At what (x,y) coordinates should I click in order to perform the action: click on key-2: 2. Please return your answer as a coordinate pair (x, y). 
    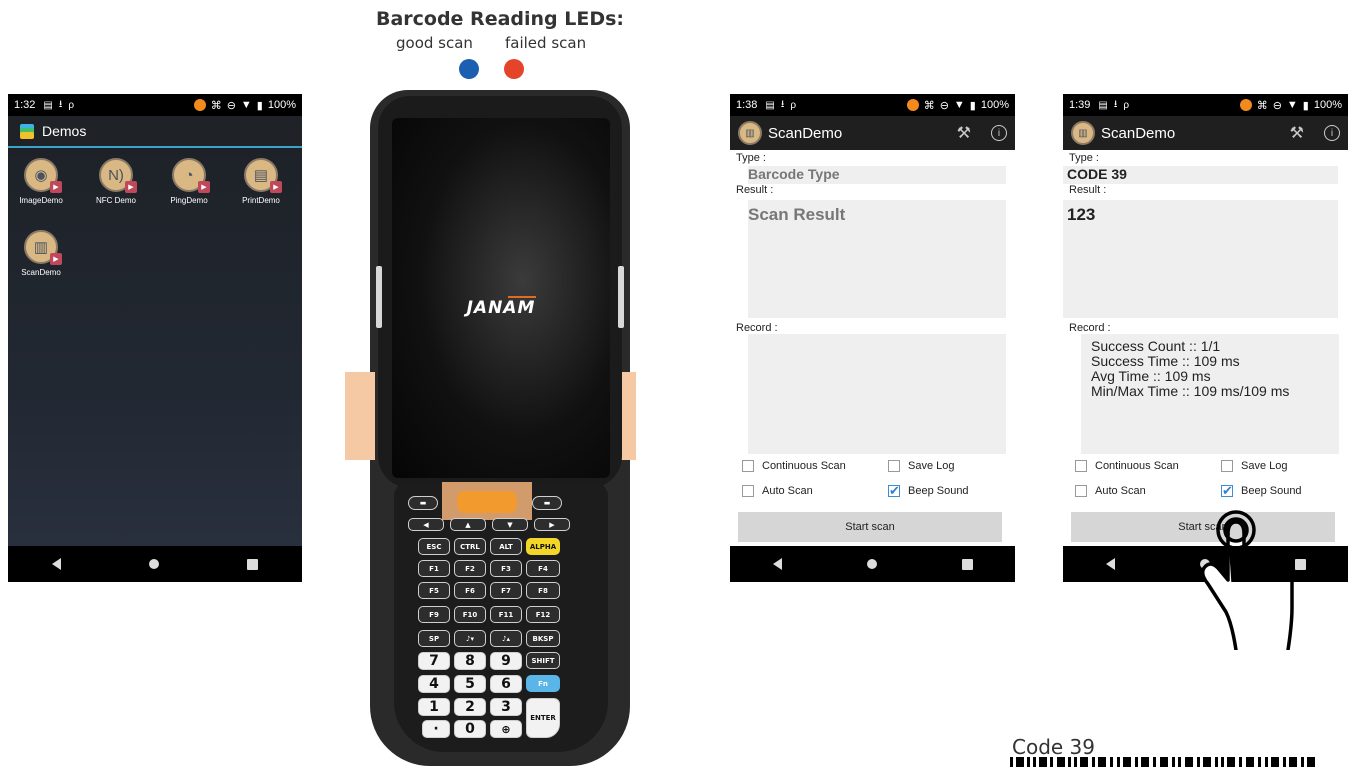
    Looking at the image, I should click on (470, 707).